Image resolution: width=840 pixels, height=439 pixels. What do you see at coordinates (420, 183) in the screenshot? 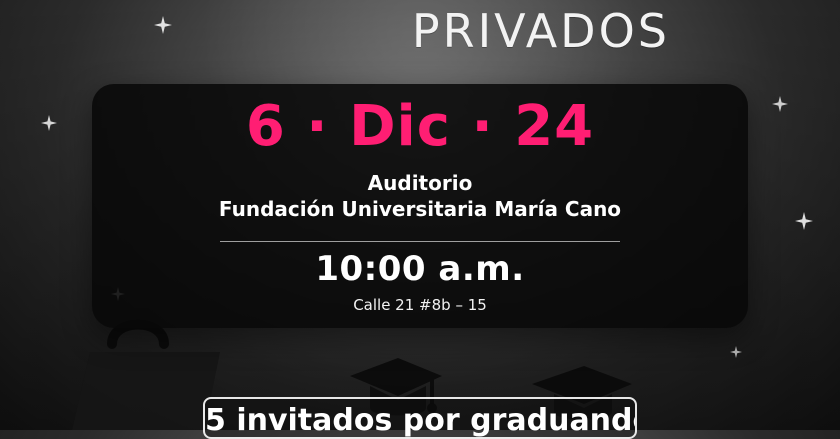
I see `venue-line-1: Auditorio` at bounding box center [420, 183].